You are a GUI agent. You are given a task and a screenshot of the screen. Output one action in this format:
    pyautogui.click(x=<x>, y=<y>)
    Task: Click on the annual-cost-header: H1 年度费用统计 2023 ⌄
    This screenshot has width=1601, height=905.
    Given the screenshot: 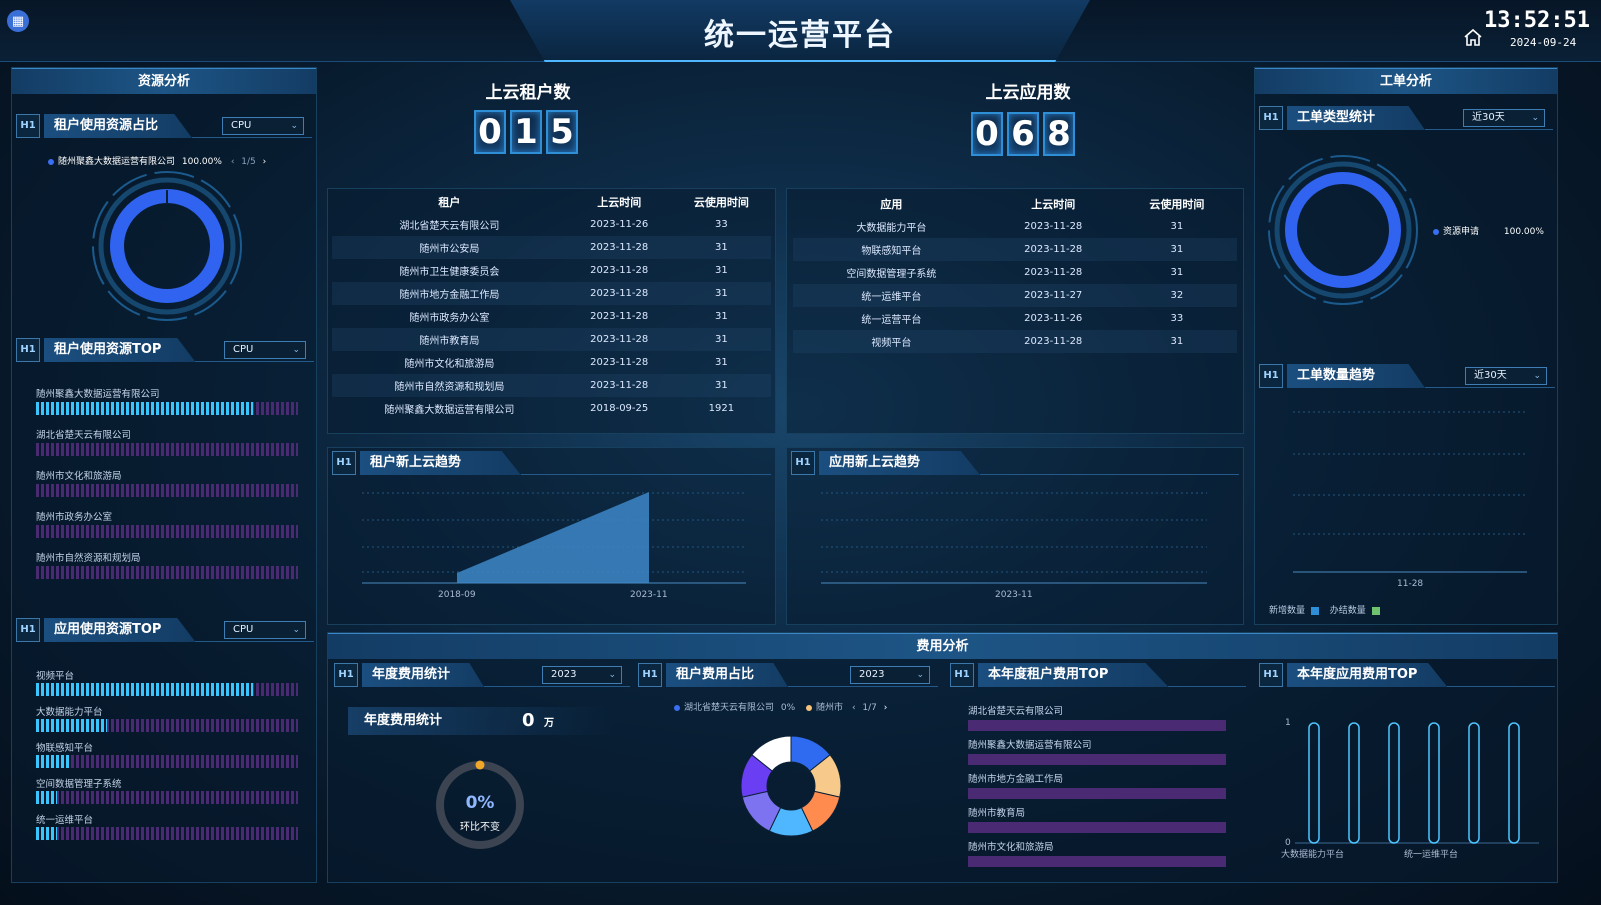 What is the action you would take?
    pyautogui.click(x=482, y=675)
    